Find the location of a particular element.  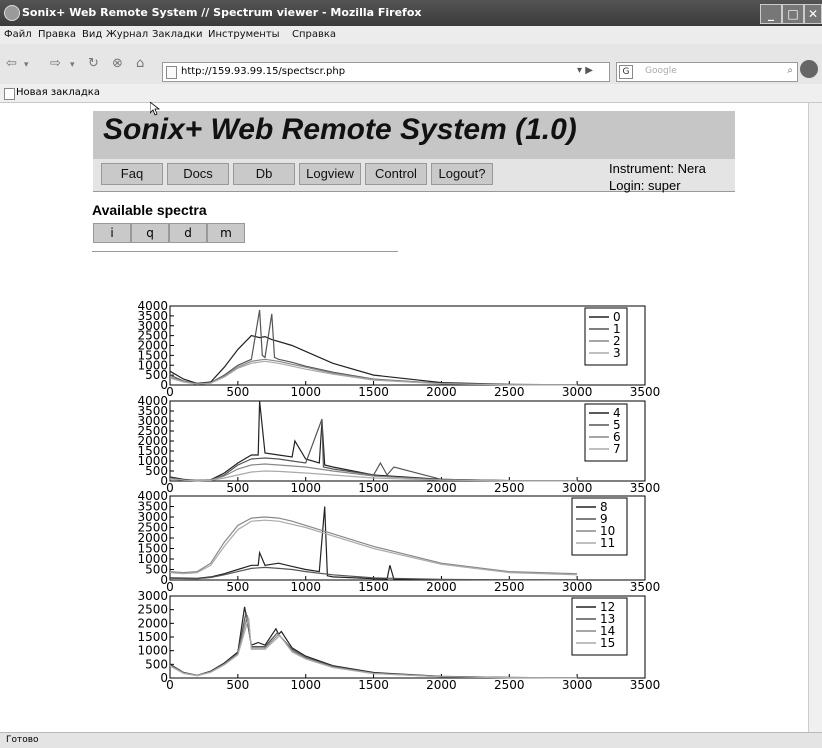

legend-label: 15 is located at coordinates (607, 643).